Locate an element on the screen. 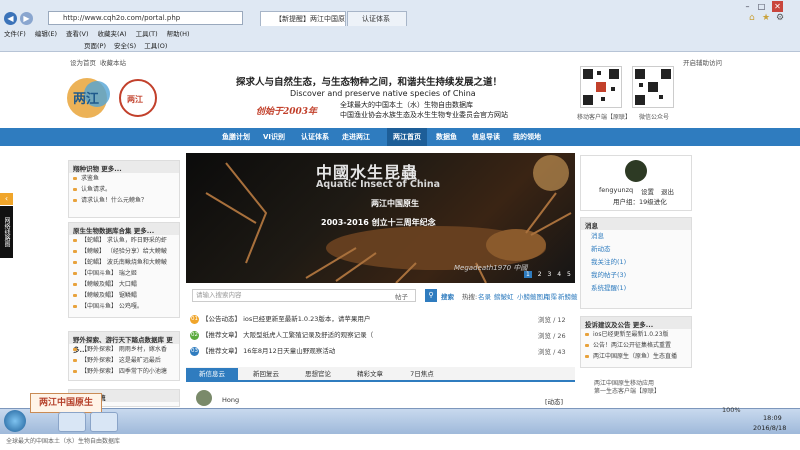 The image size is (800, 450). menu-favorites: 收藏夹(A) is located at coordinates (112, 34).